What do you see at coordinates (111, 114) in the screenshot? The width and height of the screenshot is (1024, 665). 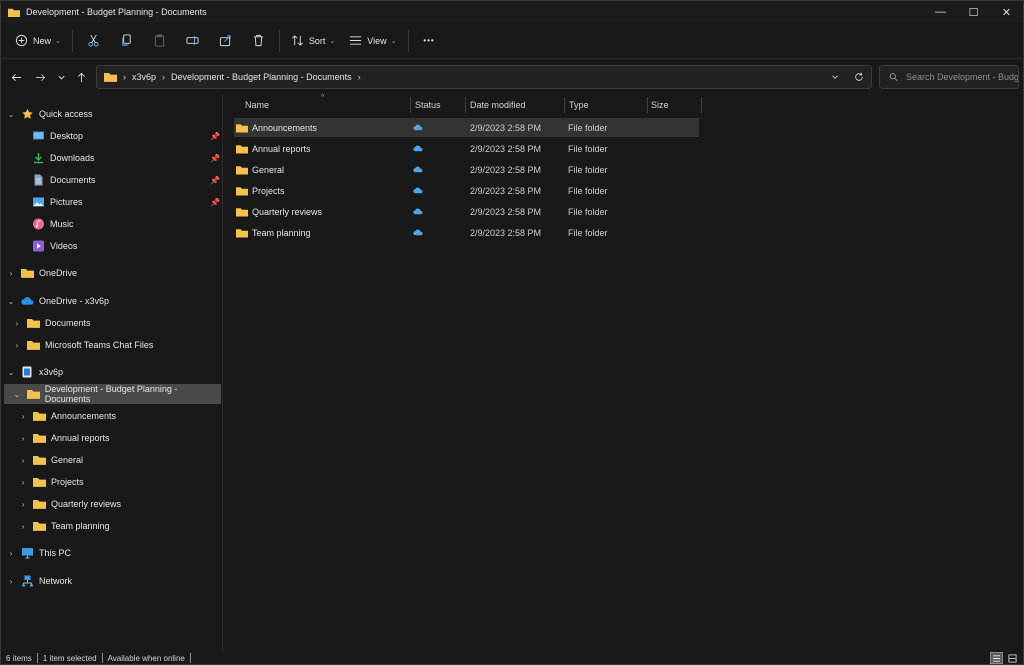 I see `sidebar-item-quick-access: ⌄ Quick access` at bounding box center [111, 114].